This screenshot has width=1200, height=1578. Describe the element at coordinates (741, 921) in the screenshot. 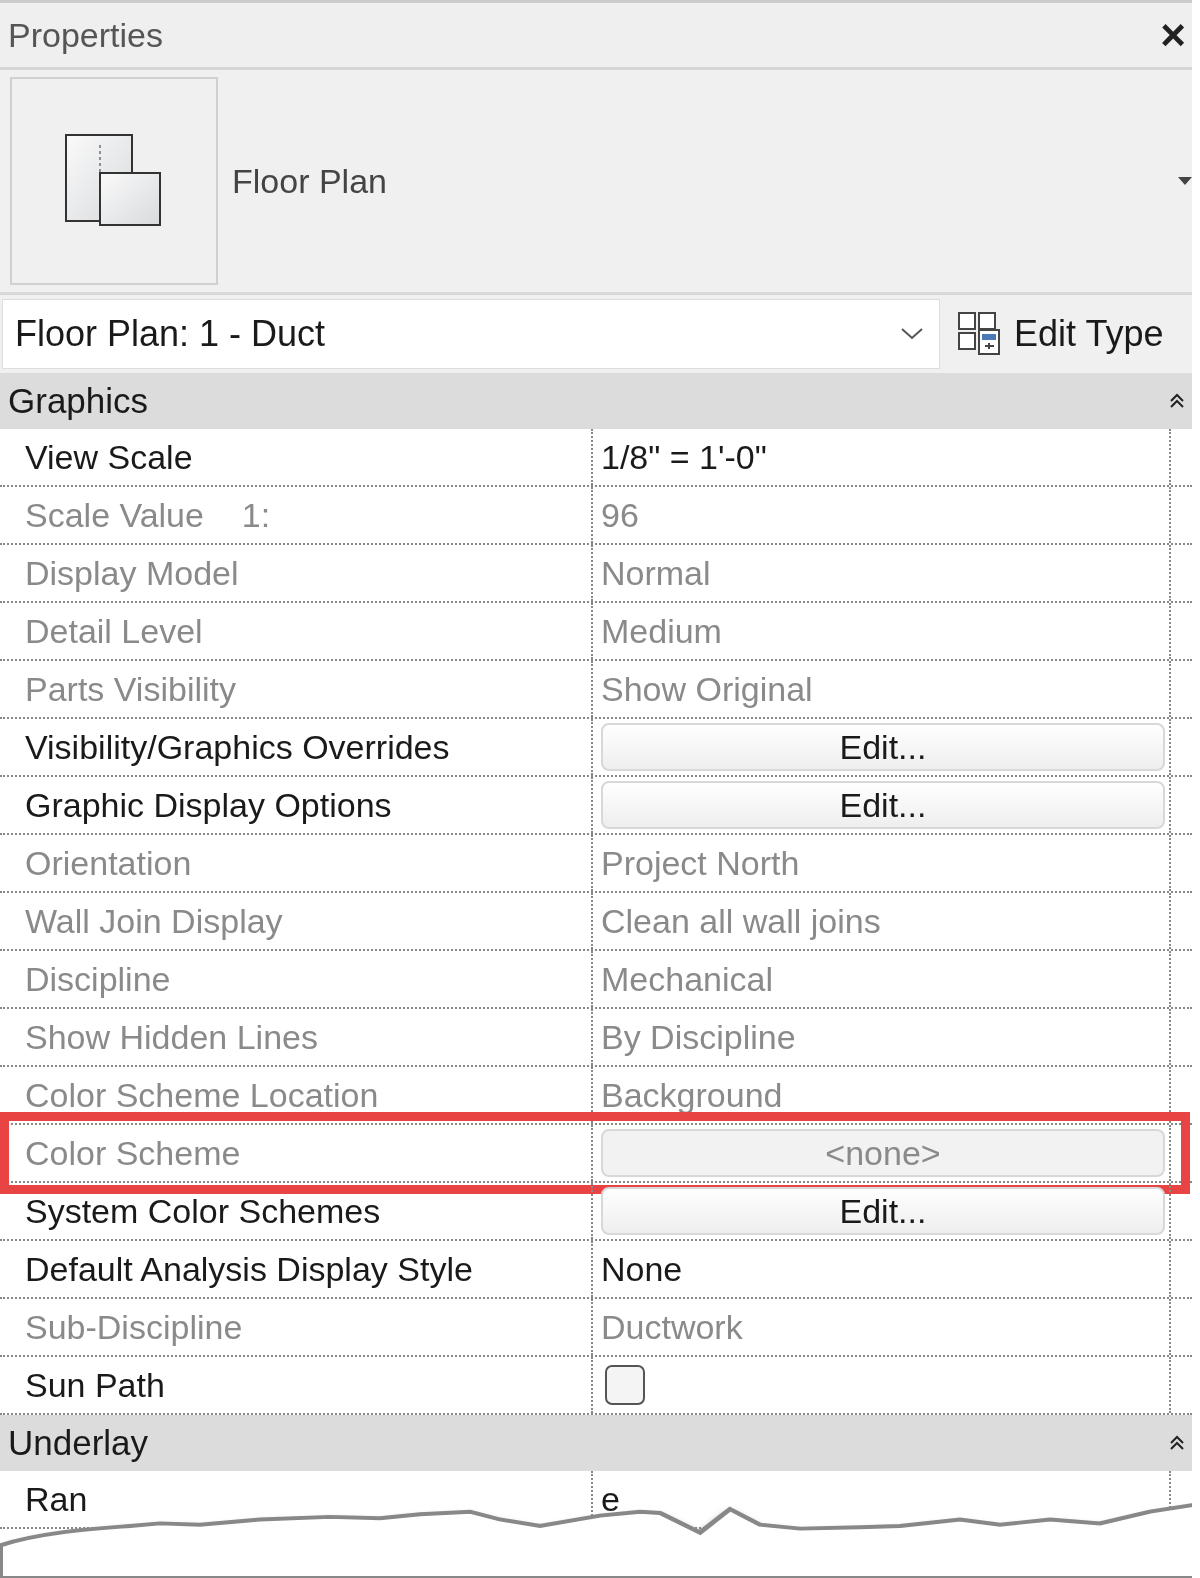

I see `property-value: Clean all wall joins` at that location.